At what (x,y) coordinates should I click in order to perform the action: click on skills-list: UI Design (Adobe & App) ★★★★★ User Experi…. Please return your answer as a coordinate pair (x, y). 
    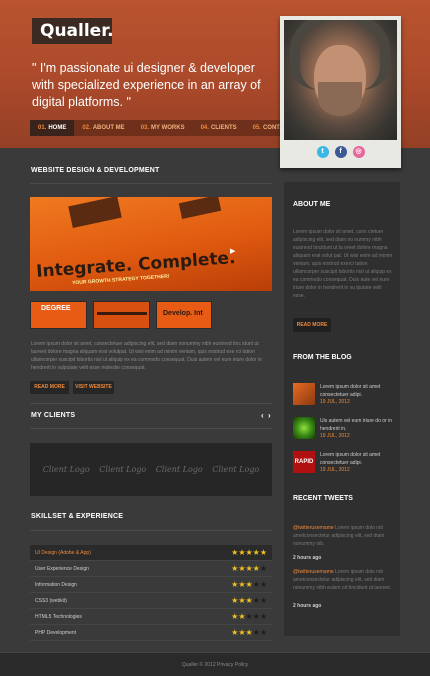
    Looking at the image, I should click on (151, 593).